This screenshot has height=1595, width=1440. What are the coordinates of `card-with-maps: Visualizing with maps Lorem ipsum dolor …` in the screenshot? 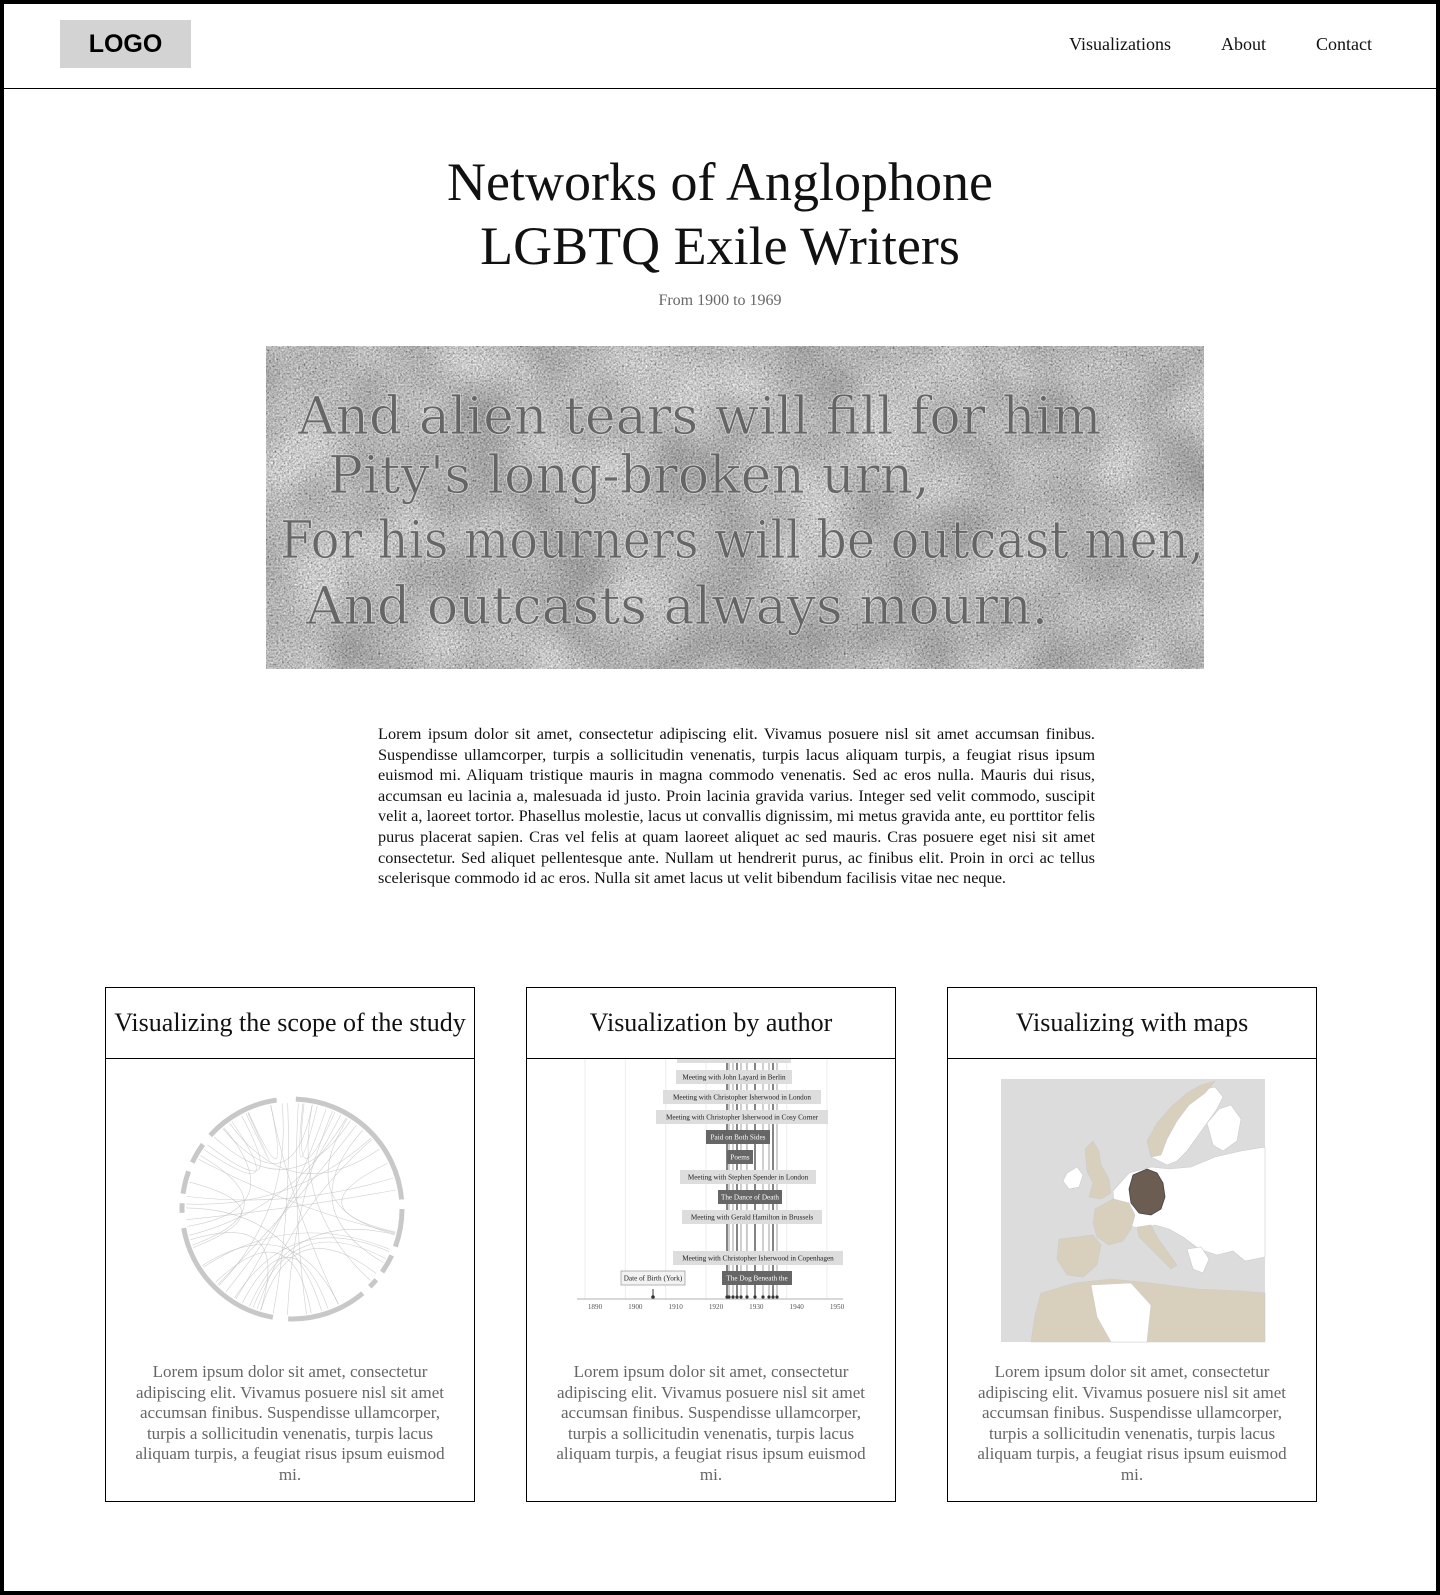 It's located at (1132, 1244).